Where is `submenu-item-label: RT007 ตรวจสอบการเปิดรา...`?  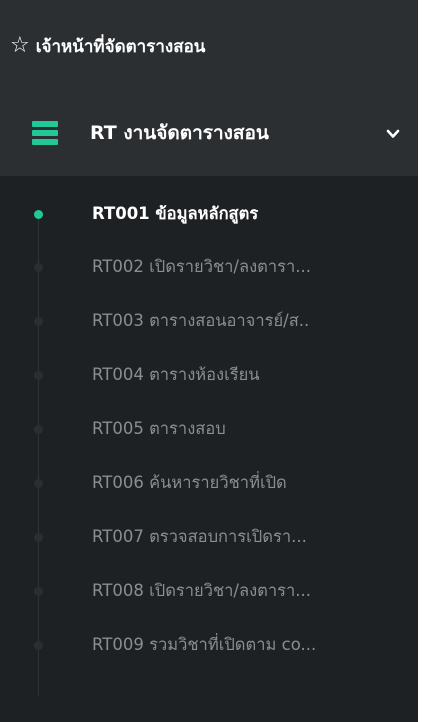 submenu-item-label: RT007 ตรวจสอบการเปิดรา... is located at coordinates (199, 536).